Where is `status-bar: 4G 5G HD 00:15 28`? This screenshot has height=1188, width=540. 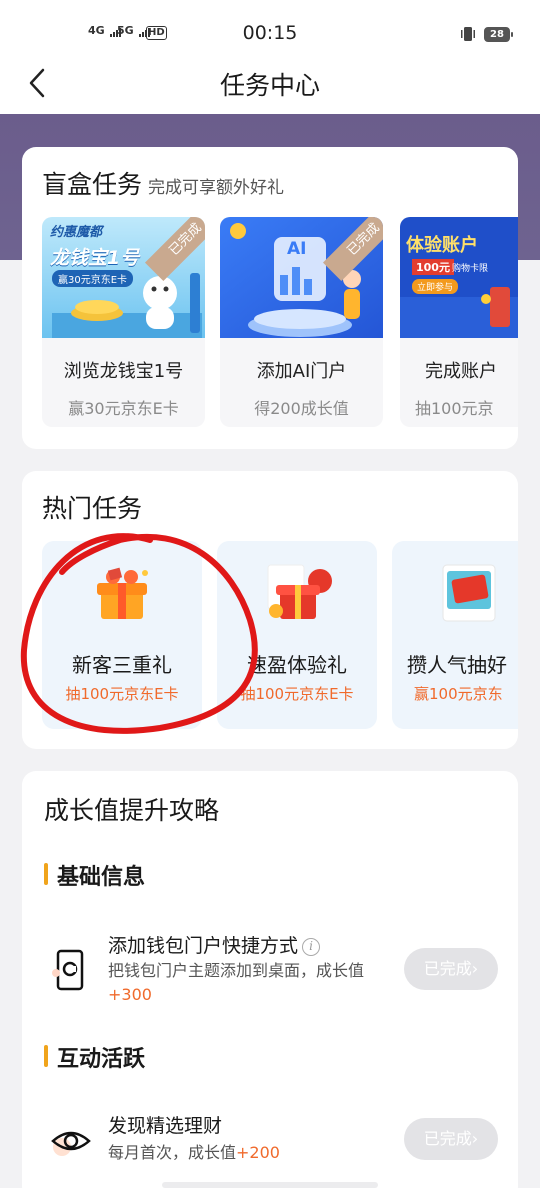 status-bar: 4G 5G HD 00:15 28 is located at coordinates (270, 31).